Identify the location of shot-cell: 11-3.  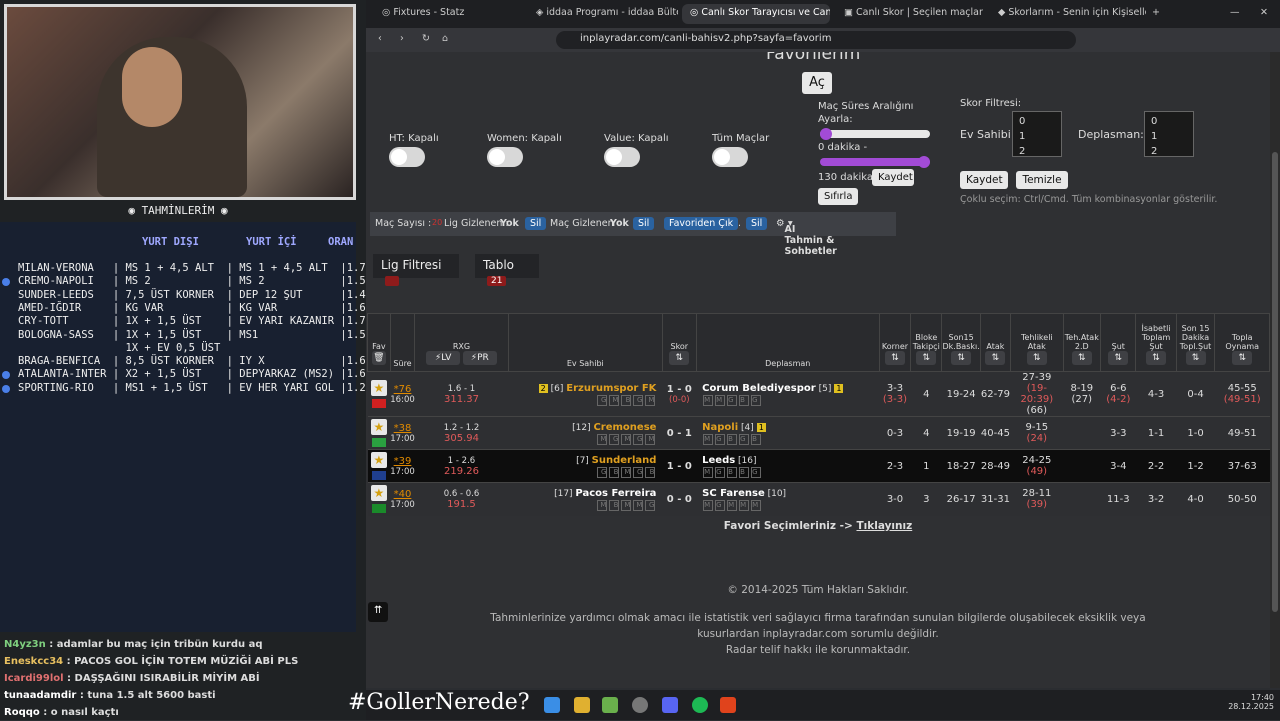
(1118, 499).